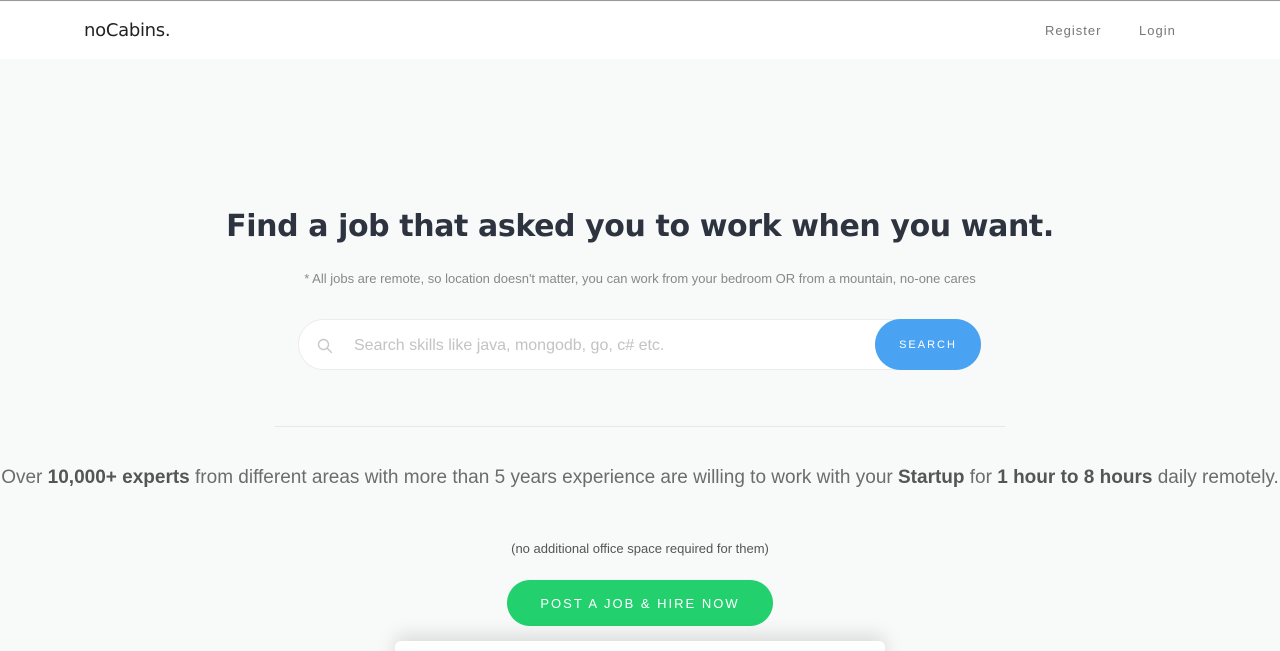 The width and height of the screenshot is (1280, 651). Describe the element at coordinates (1157, 30) in the screenshot. I see `login-link: Login` at that location.